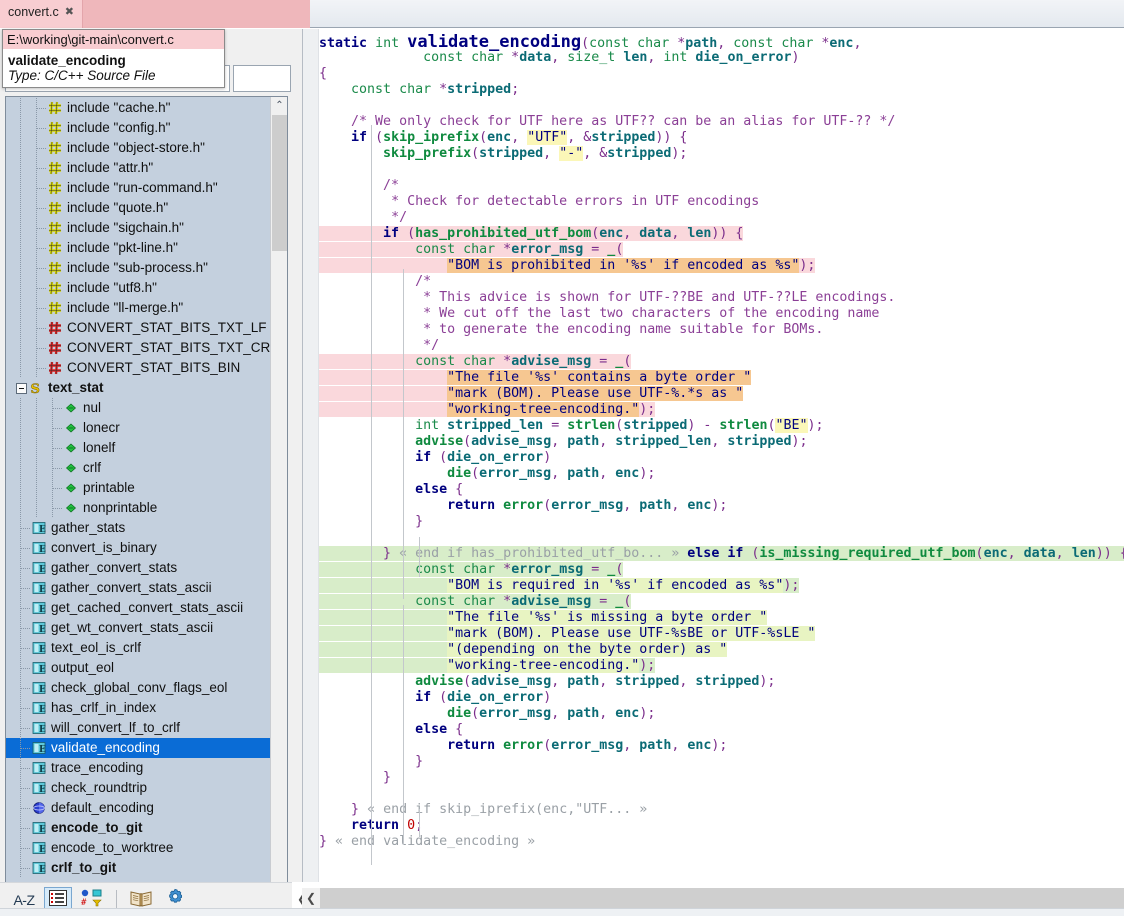  Describe the element at coordinates (138, 448) in the screenshot. I see `tree-item: lonelf` at that location.